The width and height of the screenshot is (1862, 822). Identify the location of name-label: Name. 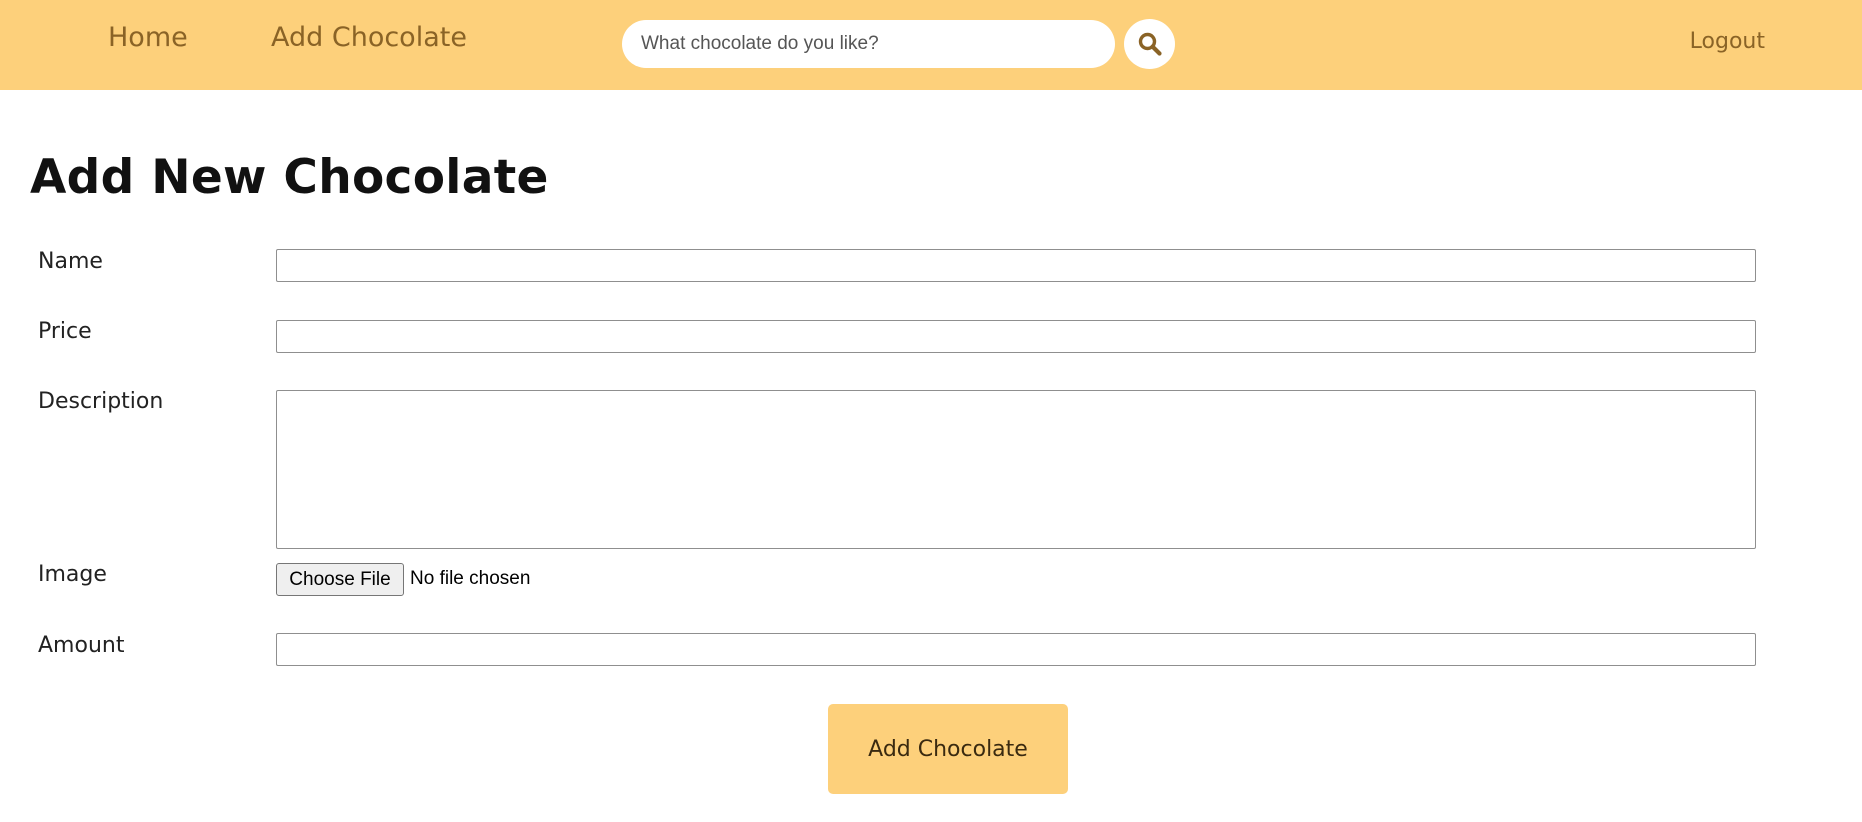
(70, 261).